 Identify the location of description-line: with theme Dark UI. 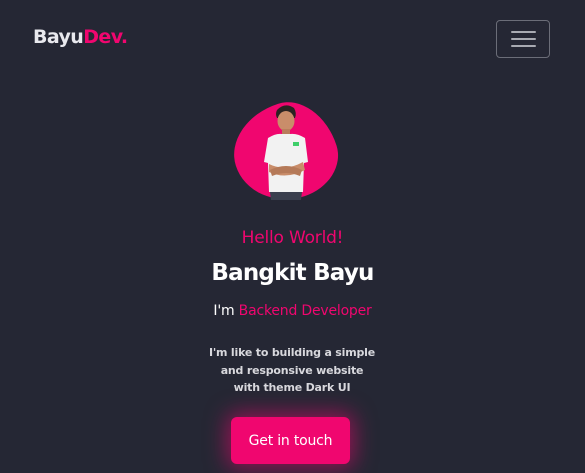
(292, 387).